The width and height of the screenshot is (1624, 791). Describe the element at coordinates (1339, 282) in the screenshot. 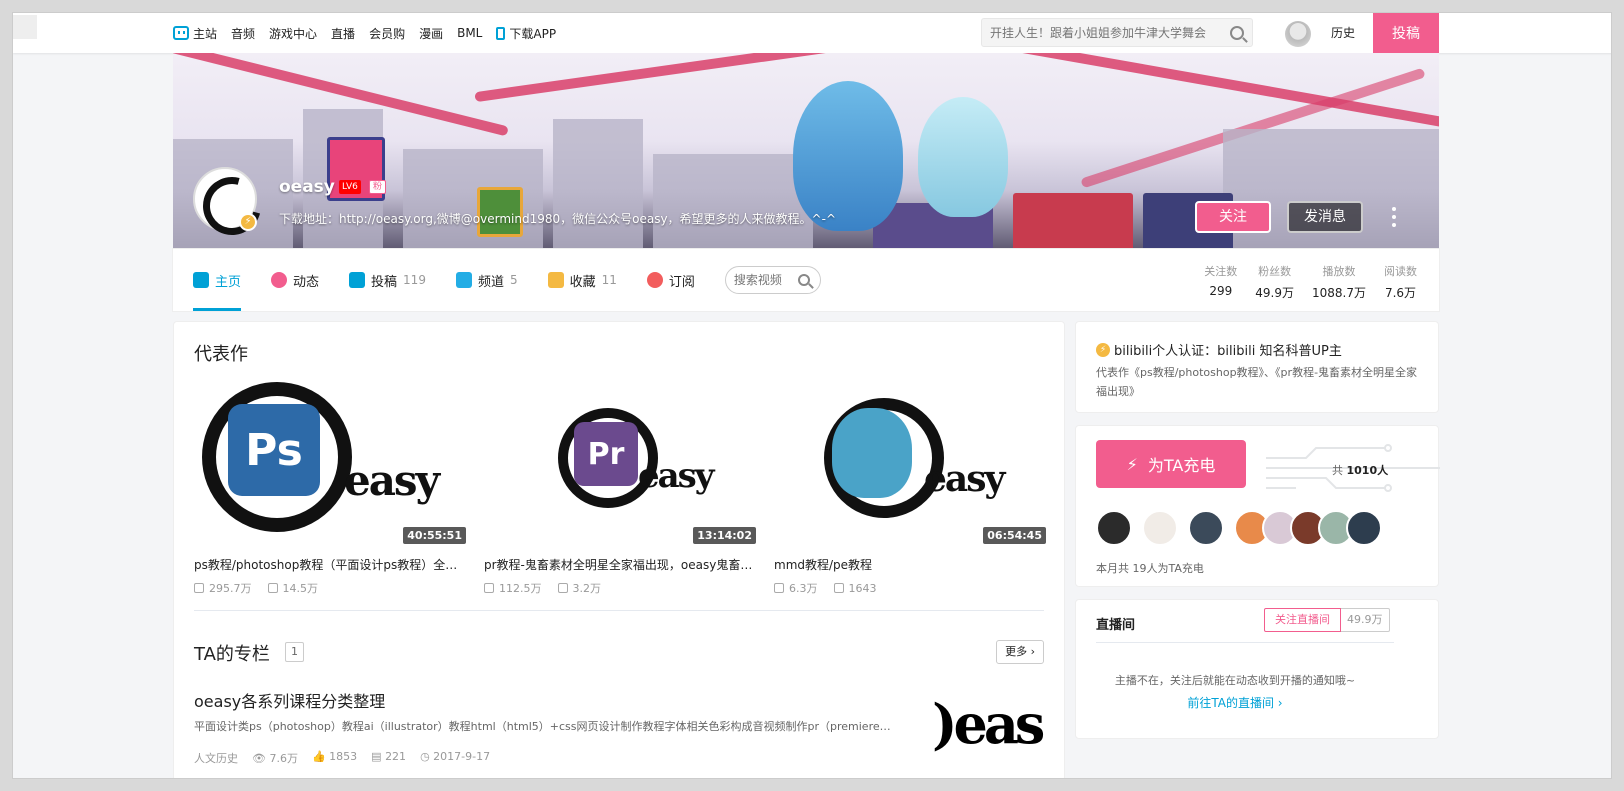

I see `stat-plays: 播放数 1088.7万` at that location.